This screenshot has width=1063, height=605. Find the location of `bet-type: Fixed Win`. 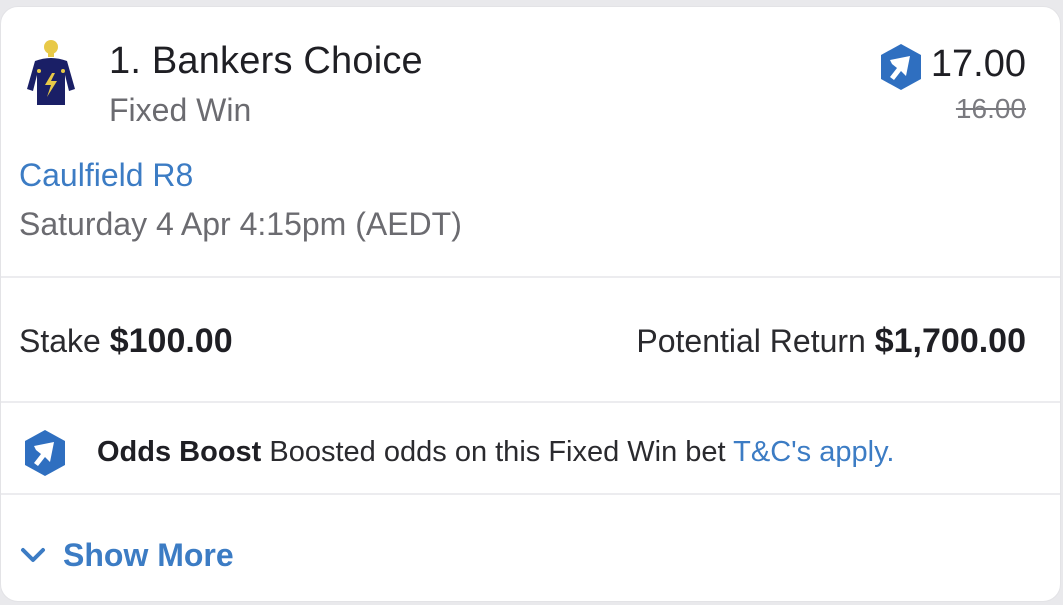

bet-type: Fixed Win is located at coordinates (180, 110).